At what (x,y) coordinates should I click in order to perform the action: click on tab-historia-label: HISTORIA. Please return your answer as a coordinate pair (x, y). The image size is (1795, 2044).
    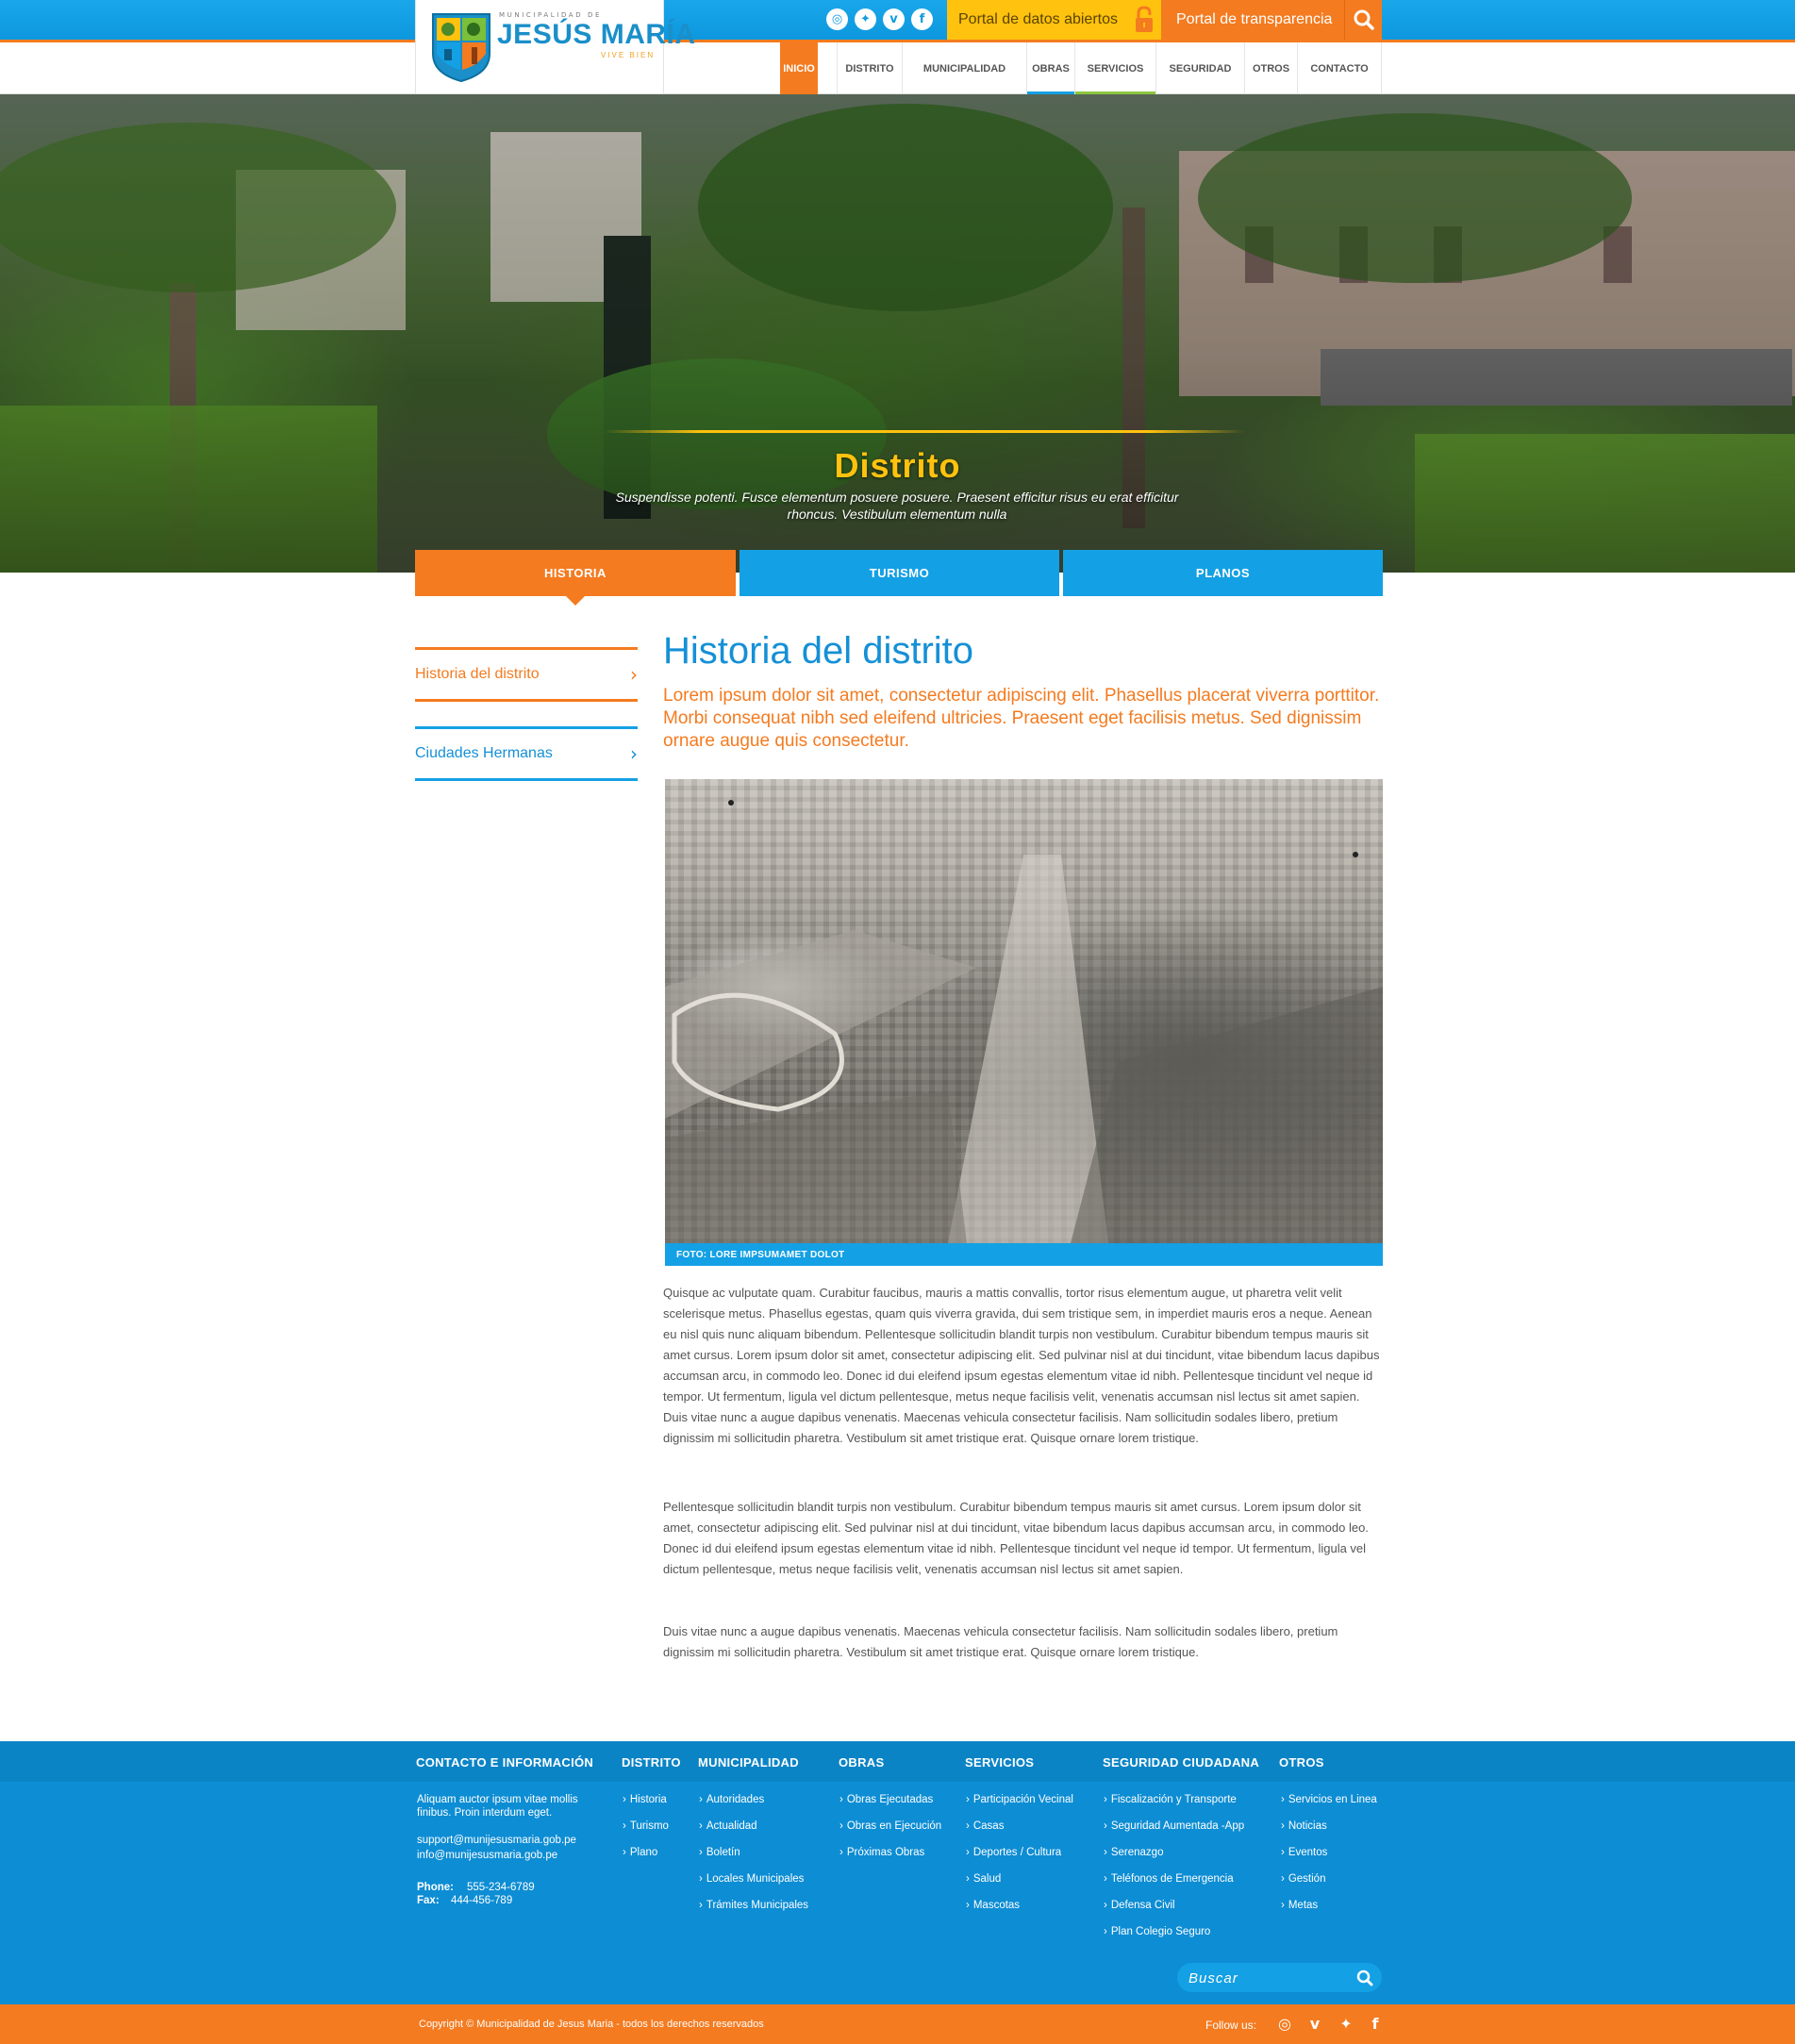
    Looking at the image, I should click on (575, 573).